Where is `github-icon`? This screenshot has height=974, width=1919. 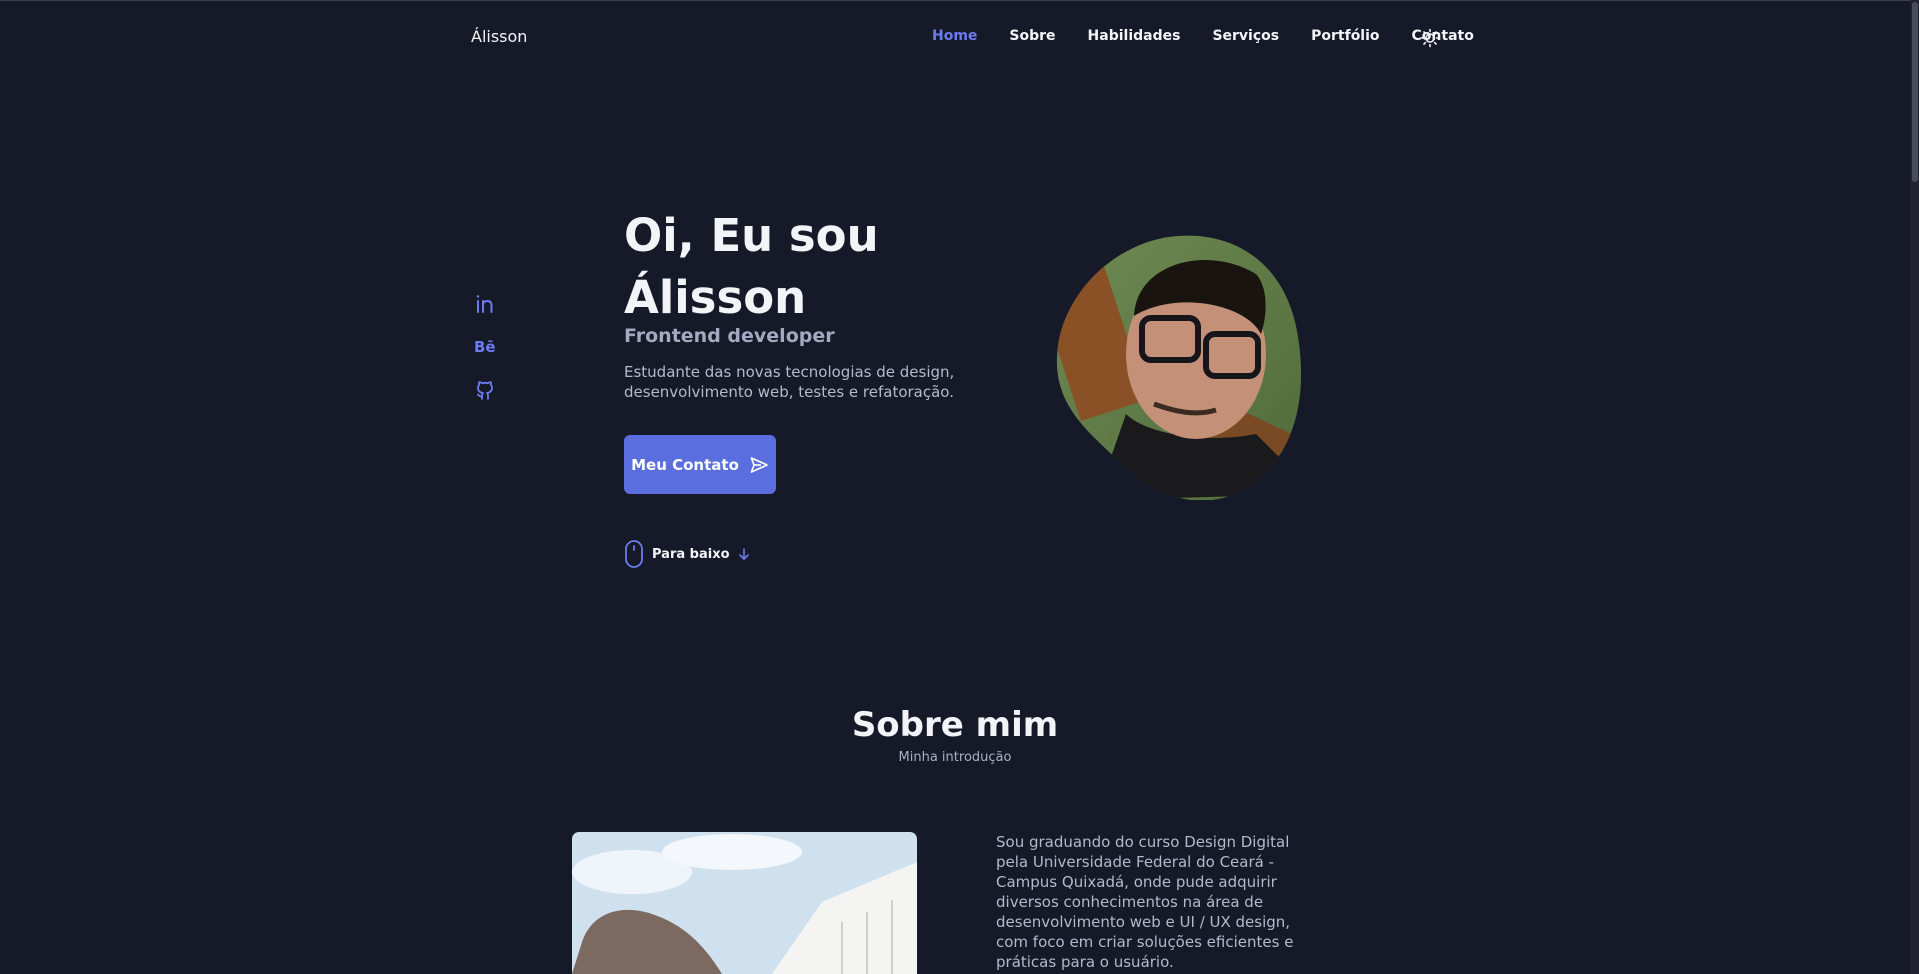 github-icon is located at coordinates (486, 391).